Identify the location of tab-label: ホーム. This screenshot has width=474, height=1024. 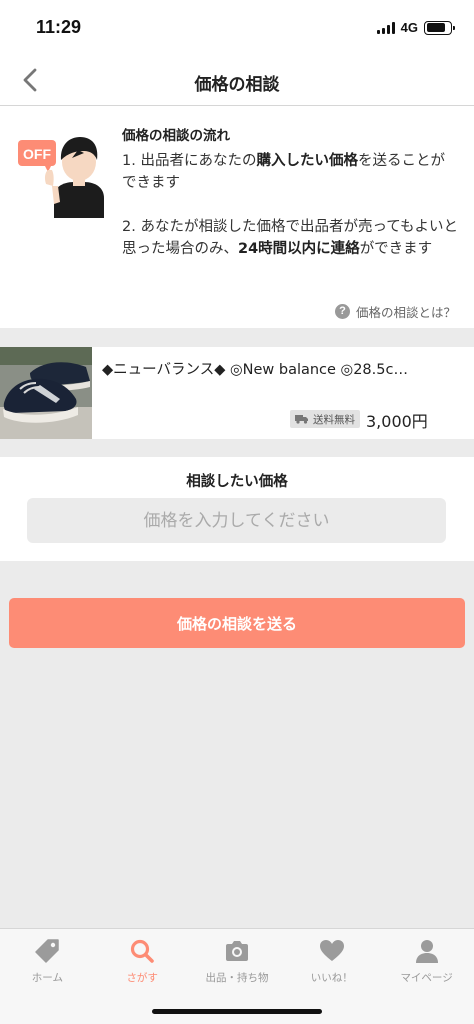
(47, 978).